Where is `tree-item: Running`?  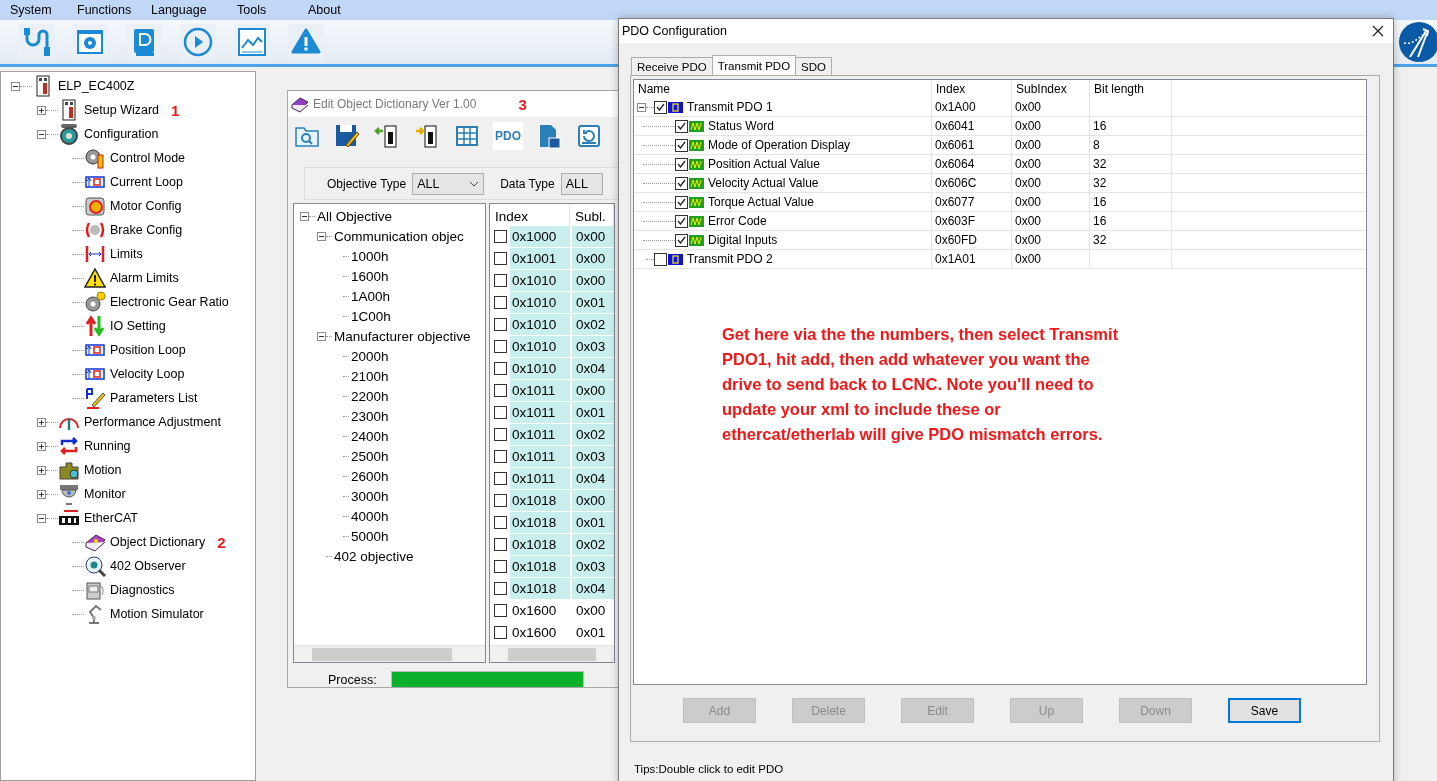
tree-item: Running is located at coordinates (107, 446).